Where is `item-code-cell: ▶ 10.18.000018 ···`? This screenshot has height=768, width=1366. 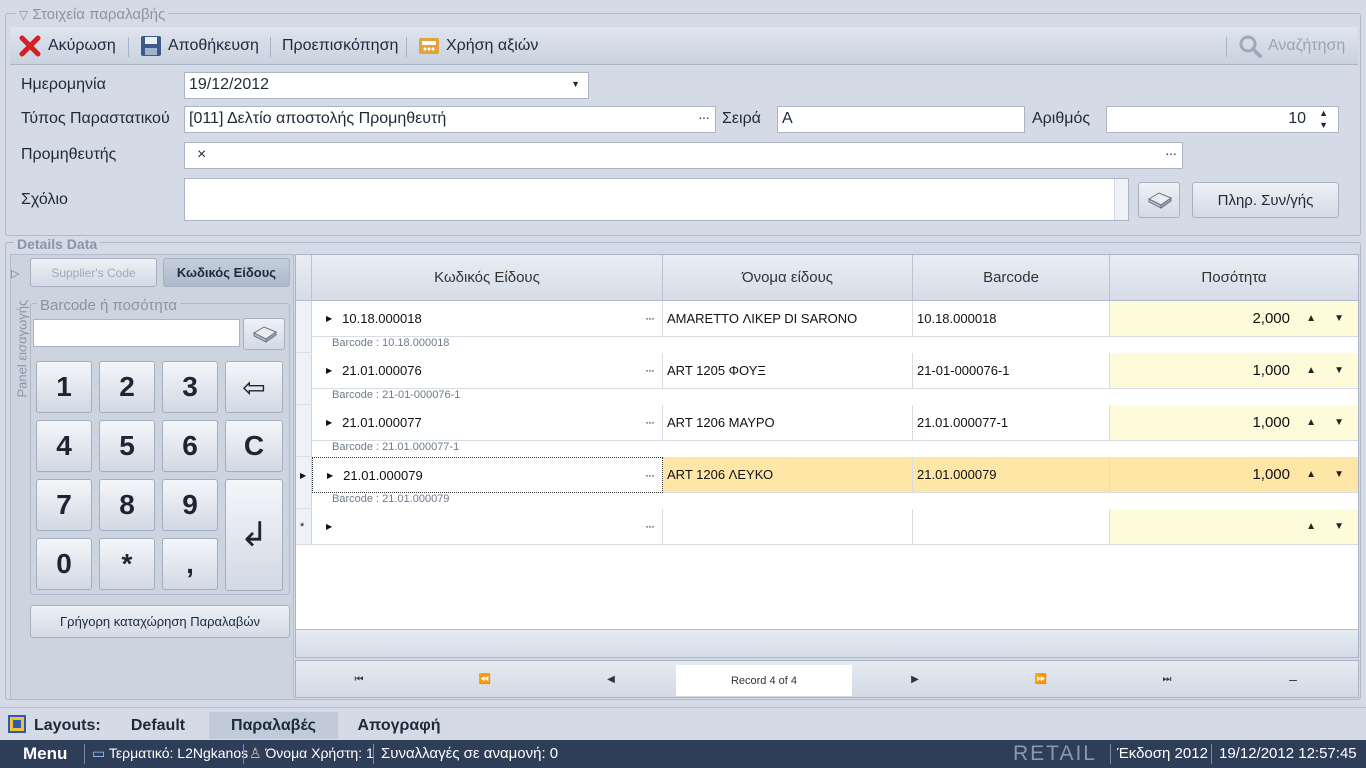
item-code-cell: ▶ 10.18.000018 ··· is located at coordinates (487, 319).